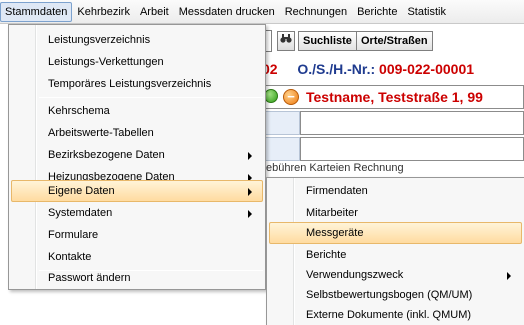 Image resolution: width=524 pixels, height=325 pixels. Describe the element at coordinates (36, 11) in the screenshot. I see `menu-stammdaten: Stammdaten` at that location.